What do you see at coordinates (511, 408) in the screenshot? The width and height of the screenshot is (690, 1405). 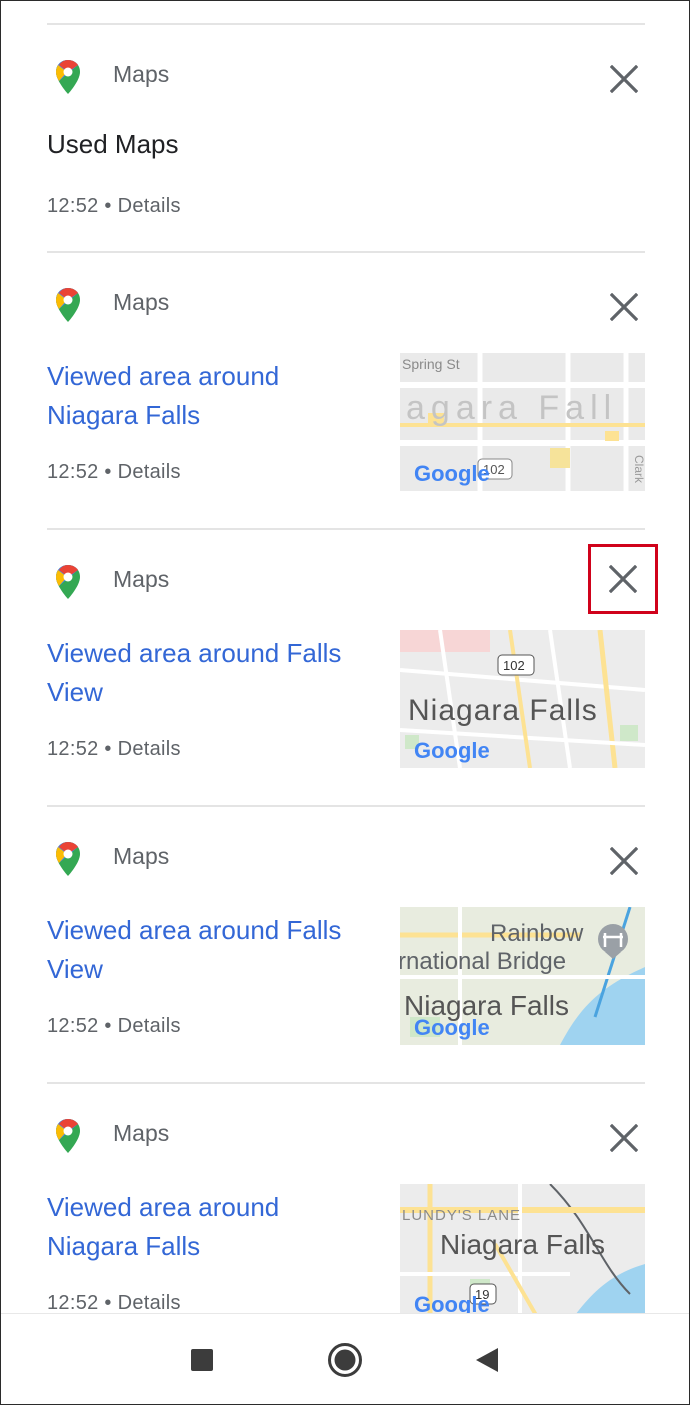 I see `map-city-label: agara Fall` at bounding box center [511, 408].